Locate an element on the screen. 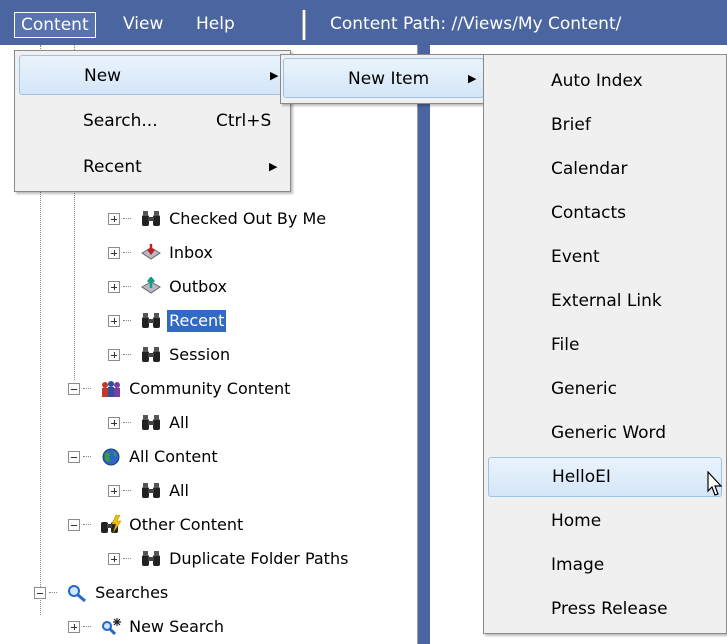 The height and width of the screenshot is (644, 727). menu-item-label: File is located at coordinates (565, 345).